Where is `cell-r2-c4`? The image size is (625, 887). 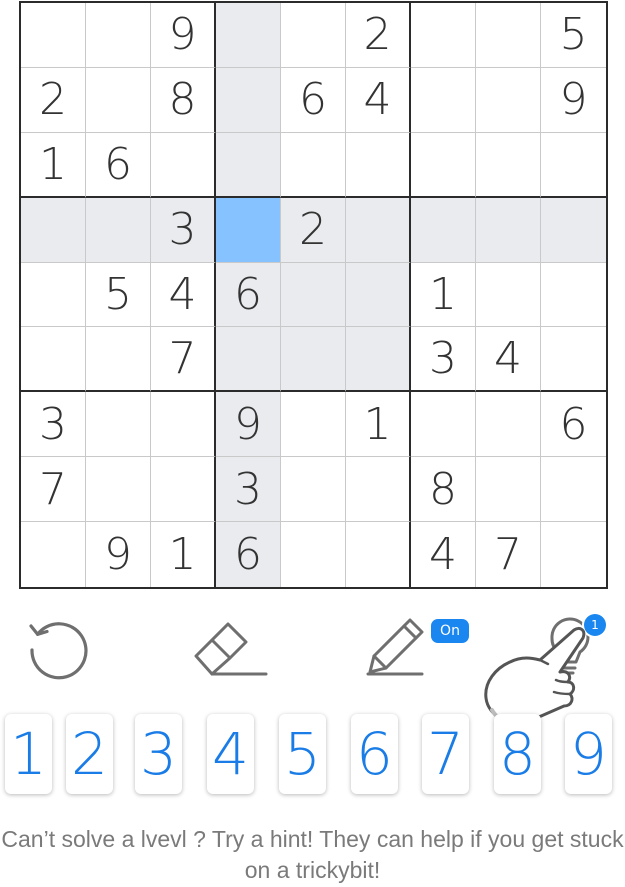 cell-r2-c4 is located at coordinates (248, 100).